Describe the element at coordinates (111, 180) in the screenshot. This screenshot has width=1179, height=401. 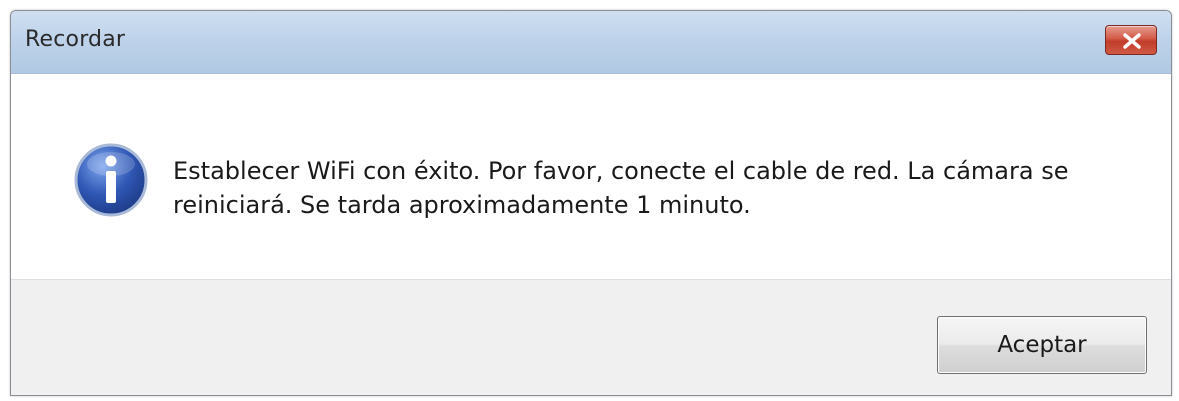
I see `info-icon` at that location.